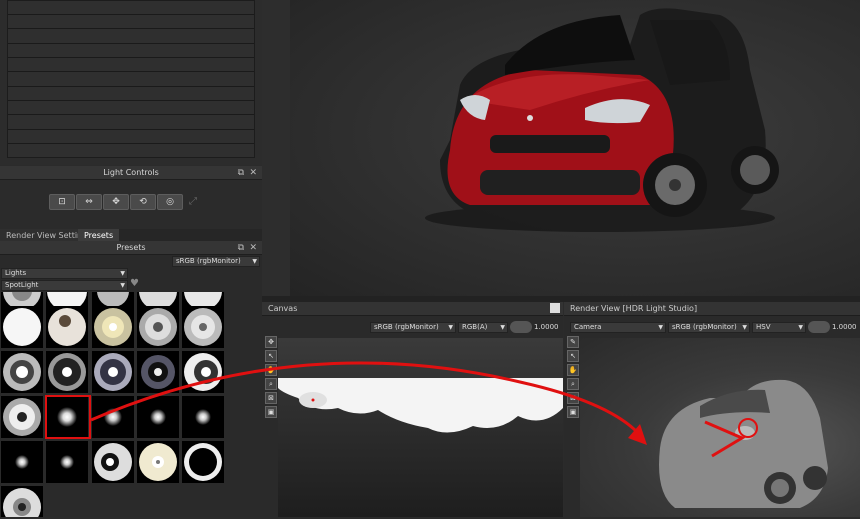 The image size is (860, 519). Describe the element at coordinates (68, 417) in the screenshot. I see `selection-highlight-box` at that location.